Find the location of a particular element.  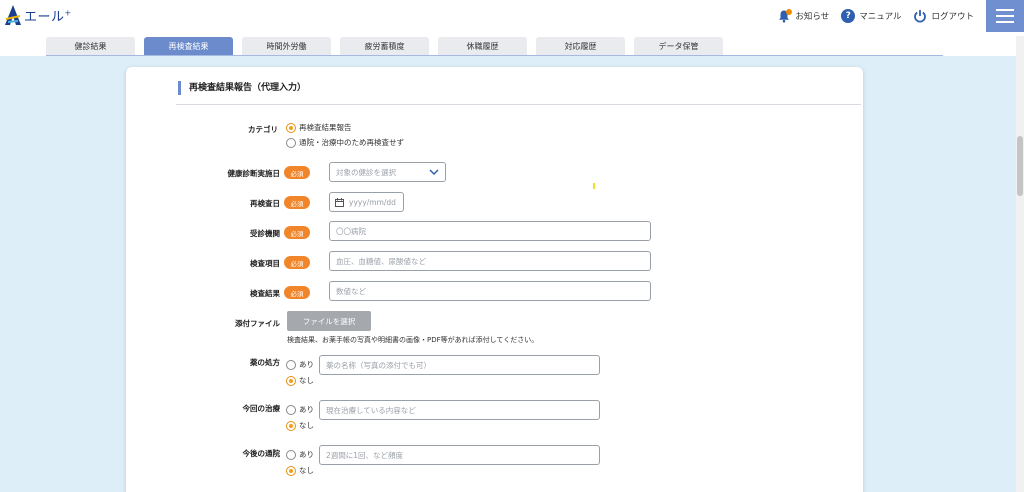

test-items-label: 検査項目 is located at coordinates (265, 263).